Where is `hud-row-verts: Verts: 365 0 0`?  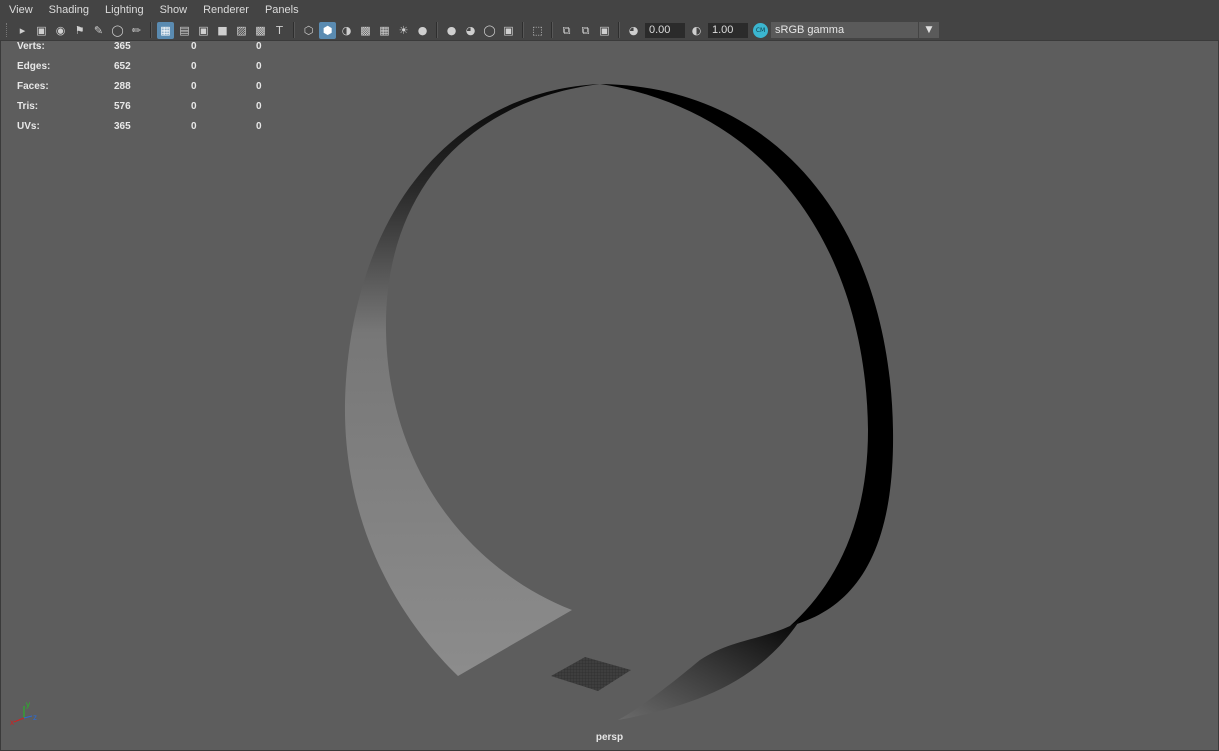 hud-row-verts: Verts: 365 0 0 is located at coordinates (147, 51).